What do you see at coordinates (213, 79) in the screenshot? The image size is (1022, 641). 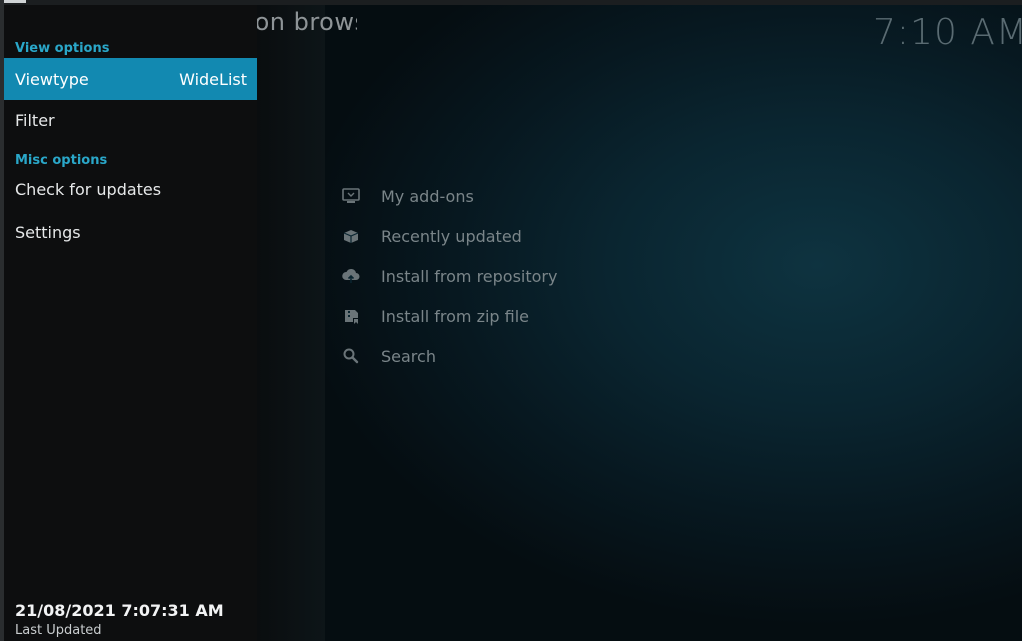 I see `viewtype-value: WideList` at bounding box center [213, 79].